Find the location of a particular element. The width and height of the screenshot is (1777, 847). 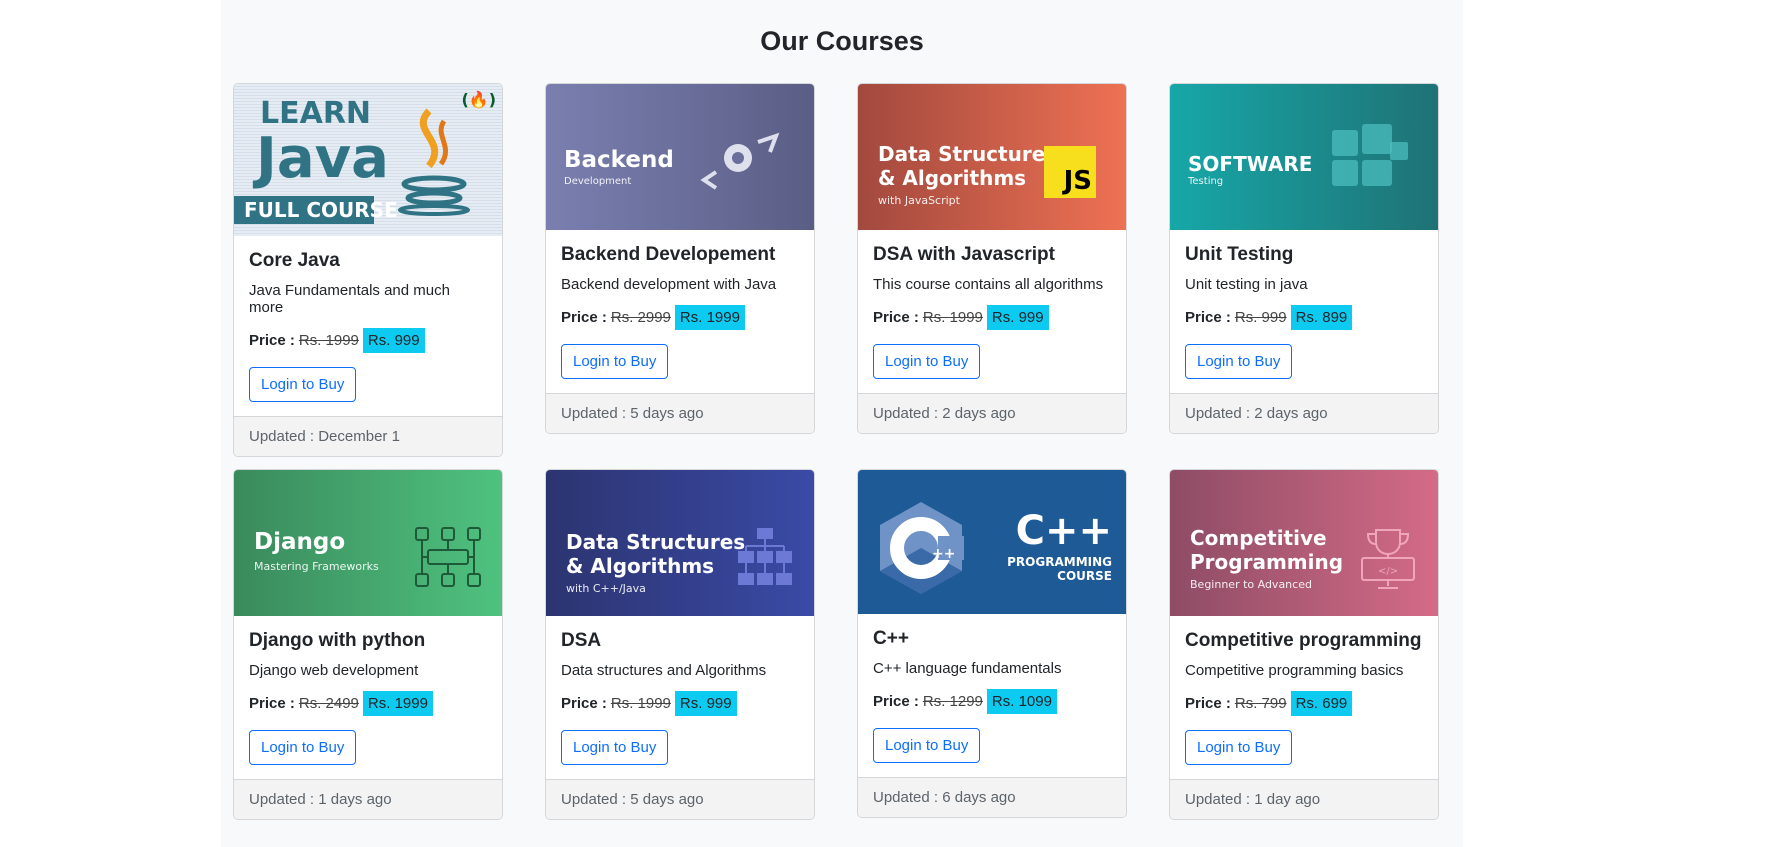

banner-line1: LEARN is located at coordinates (316, 113).